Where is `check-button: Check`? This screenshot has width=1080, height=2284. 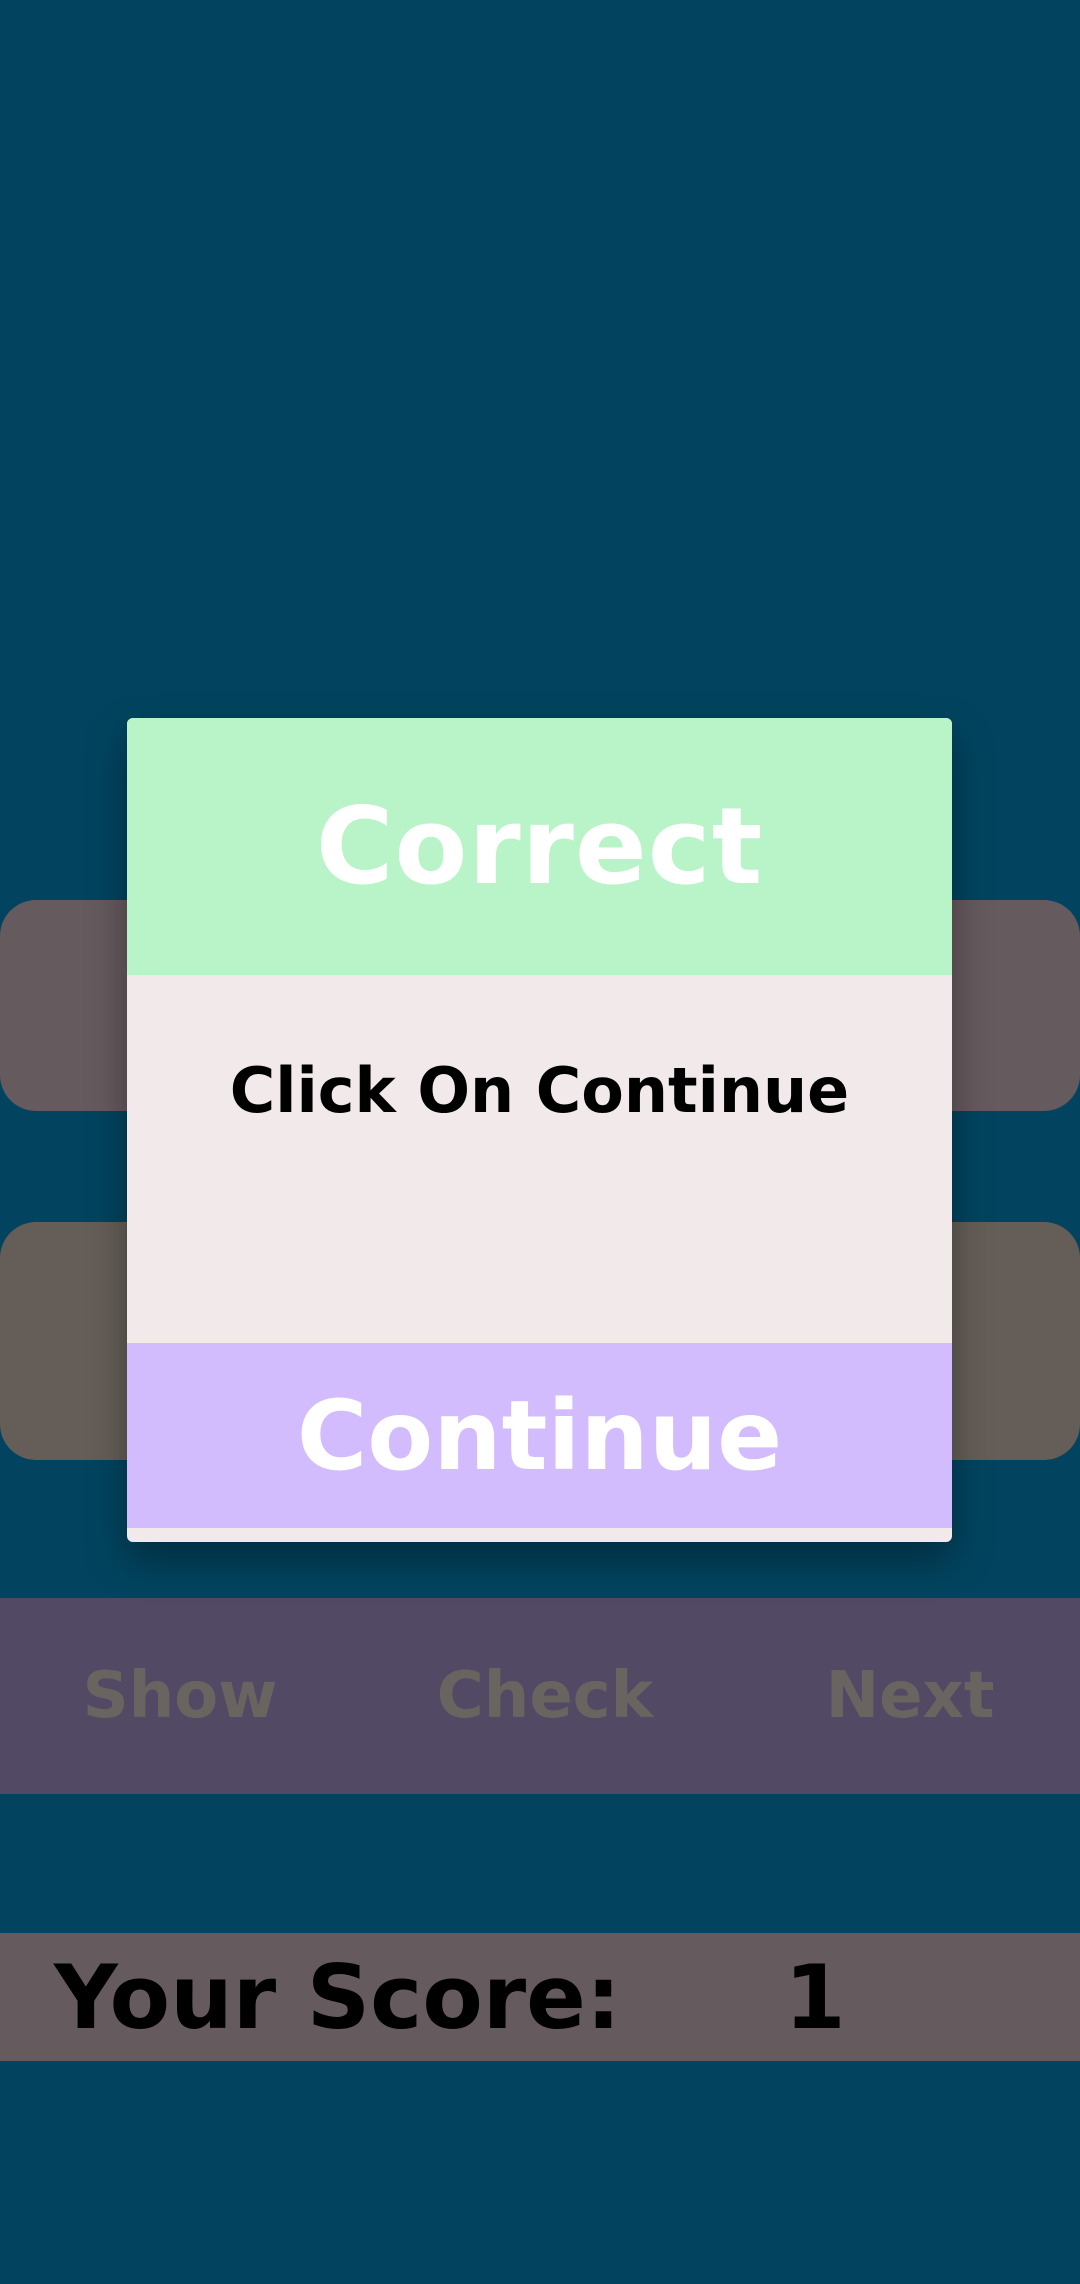
check-button: Check is located at coordinates (545, 1696).